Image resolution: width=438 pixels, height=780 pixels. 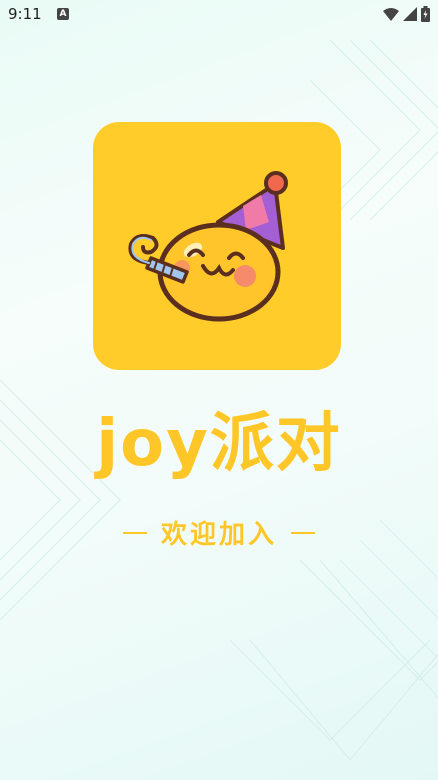 What do you see at coordinates (219, 15) in the screenshot?
I see `status-bar: 9:11 A` at bounding box center [219, 15].